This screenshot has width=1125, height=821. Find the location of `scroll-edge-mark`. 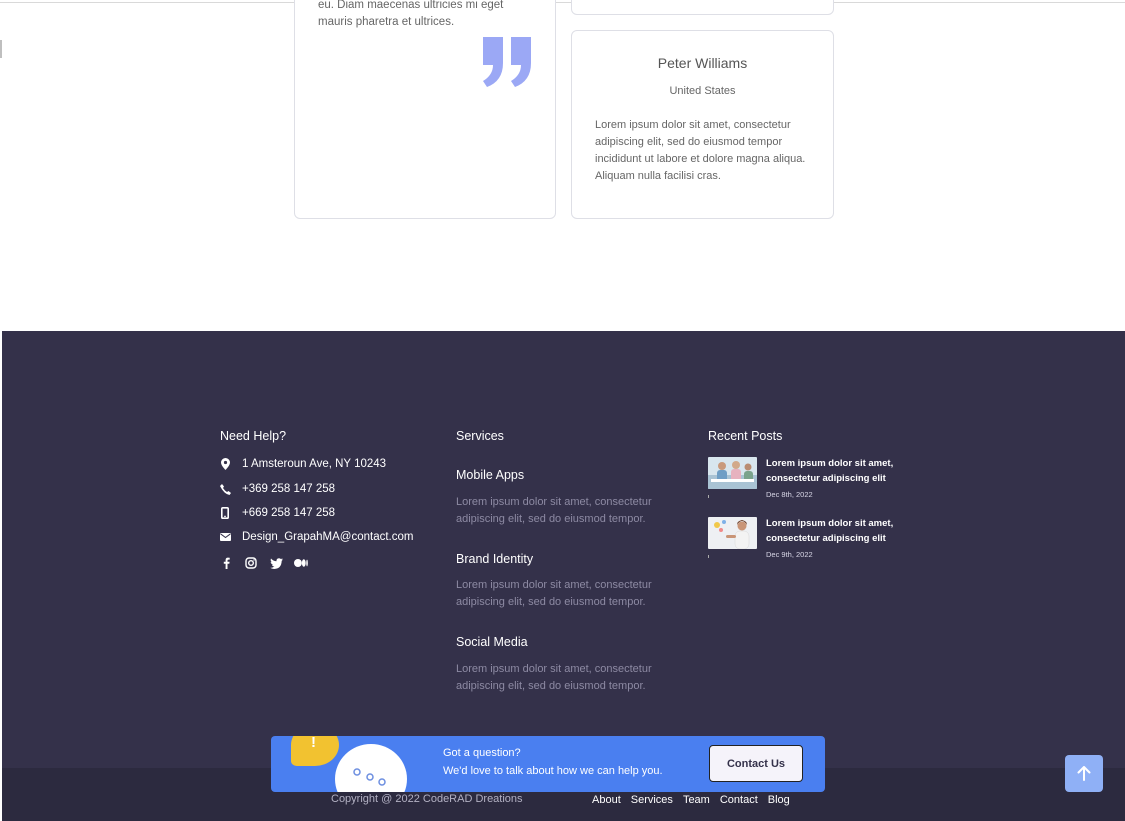

scroll-edge-mark is located at coordinates (1, 49).